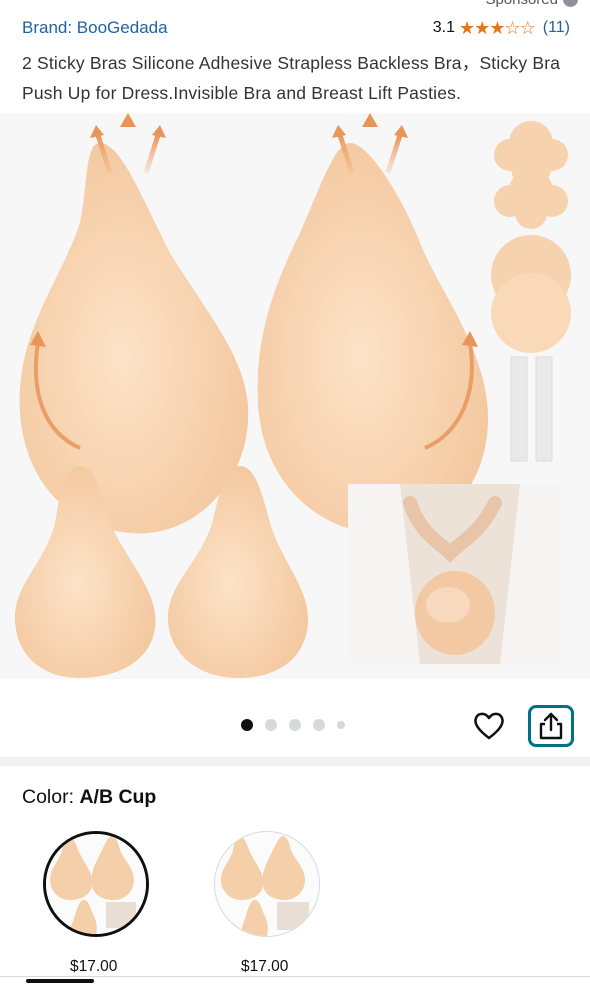 The image size is (590, 985). I want to click on share-button, so click(551, 726).